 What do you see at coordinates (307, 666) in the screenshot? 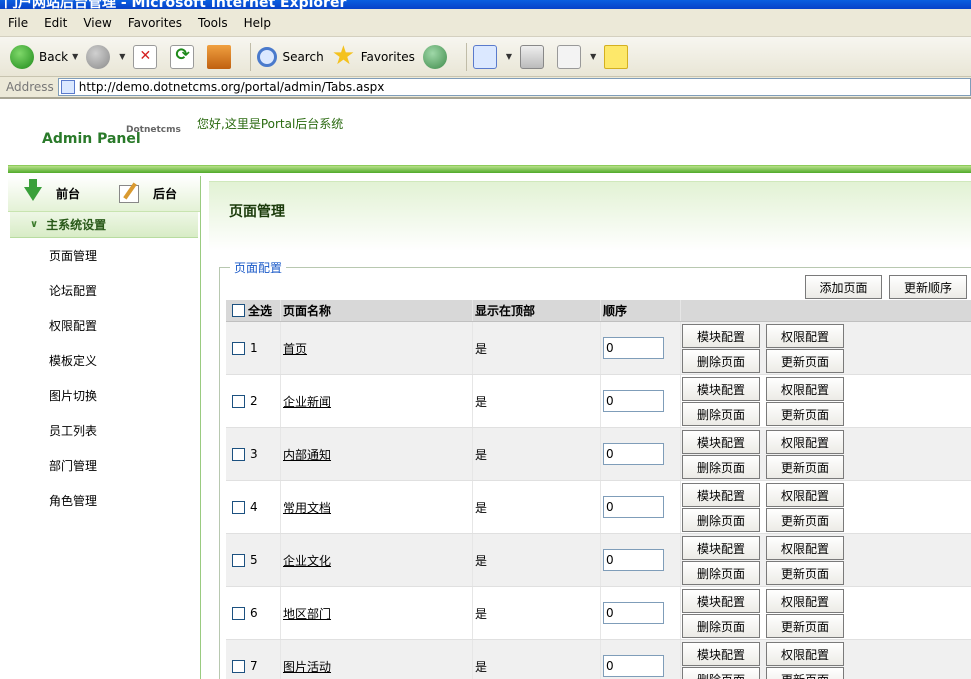
I see `page-name-link: 图片活动` at bounding box center [307, 666].